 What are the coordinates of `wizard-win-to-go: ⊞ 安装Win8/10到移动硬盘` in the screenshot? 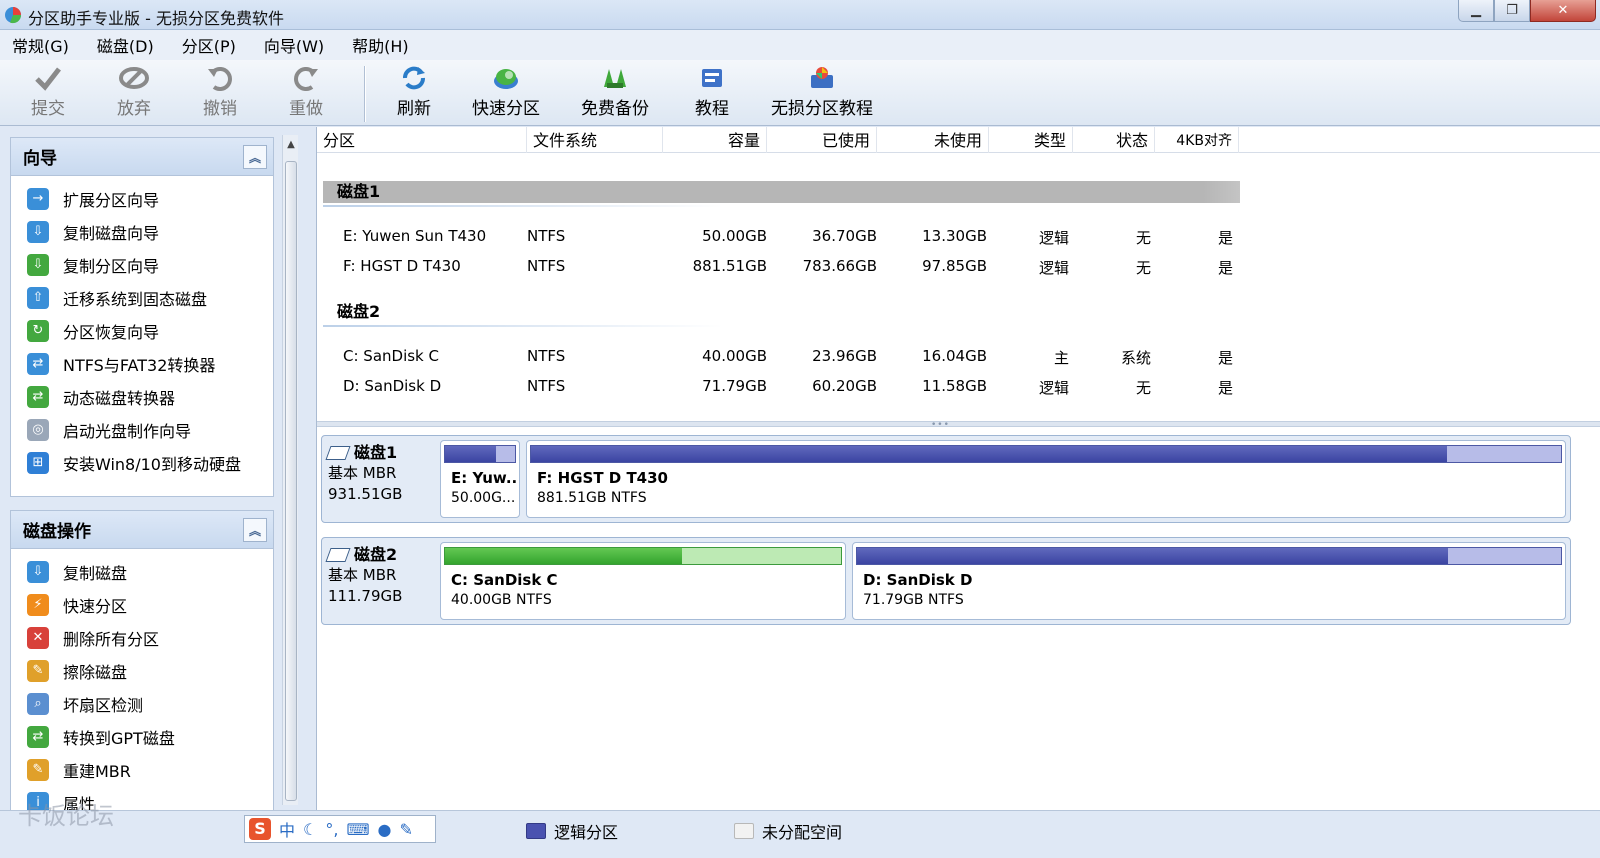 It's located at (142, 462).